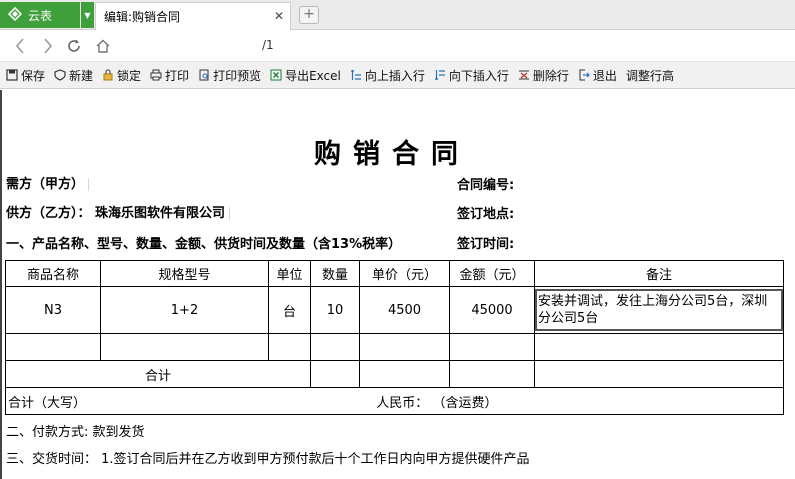 The height and width of the screenshot is (479, 795). What do you see at coordinates (158, 374) in the screenshot?
I see `subtotal-label: 合计` at bounding box center [158, 374].